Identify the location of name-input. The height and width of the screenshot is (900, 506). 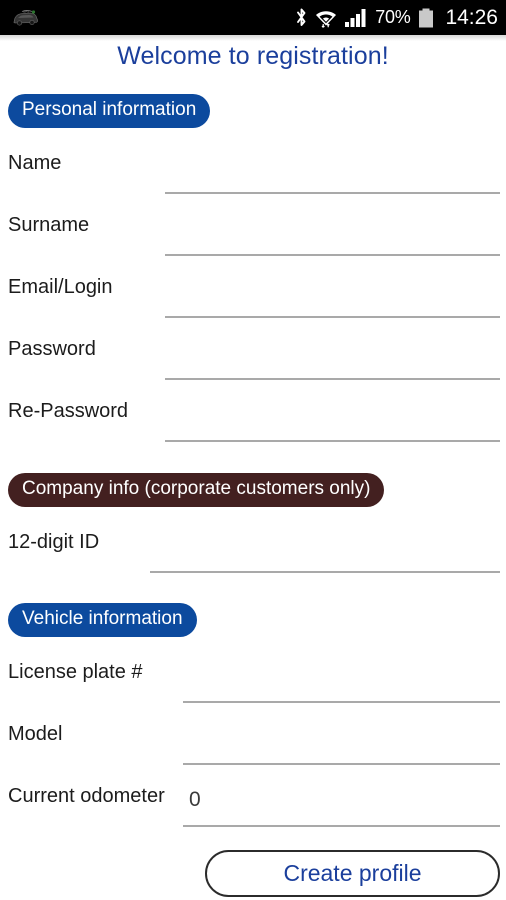
(332, 170).